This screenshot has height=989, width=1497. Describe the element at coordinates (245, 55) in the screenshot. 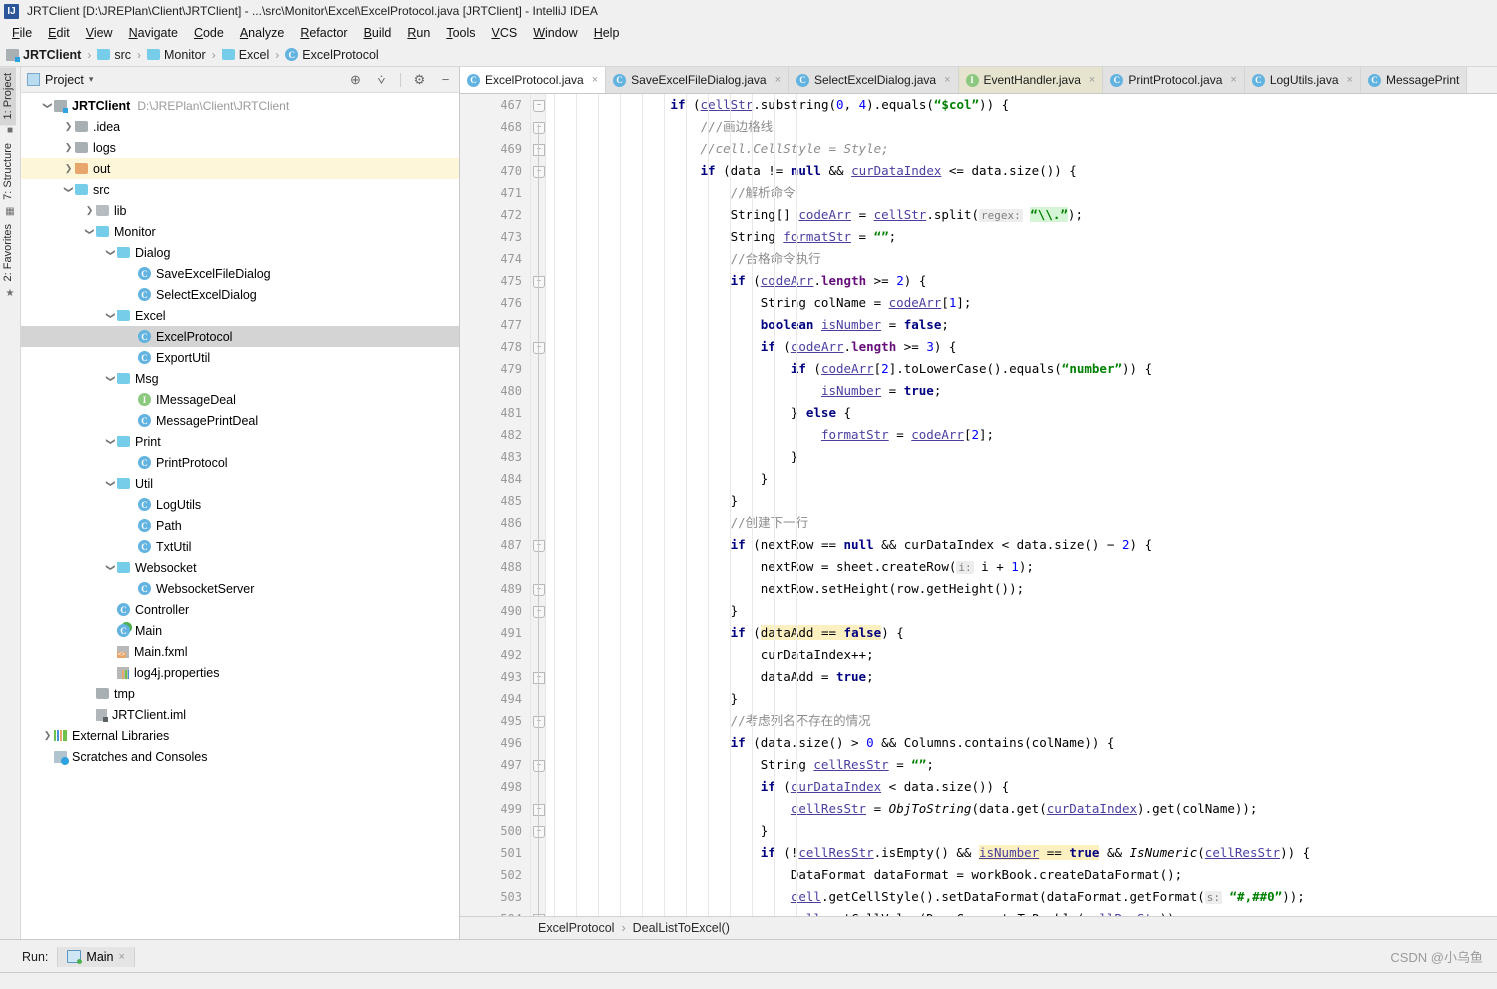

I see `breadcrumb-item-excel: Excel` at that location.